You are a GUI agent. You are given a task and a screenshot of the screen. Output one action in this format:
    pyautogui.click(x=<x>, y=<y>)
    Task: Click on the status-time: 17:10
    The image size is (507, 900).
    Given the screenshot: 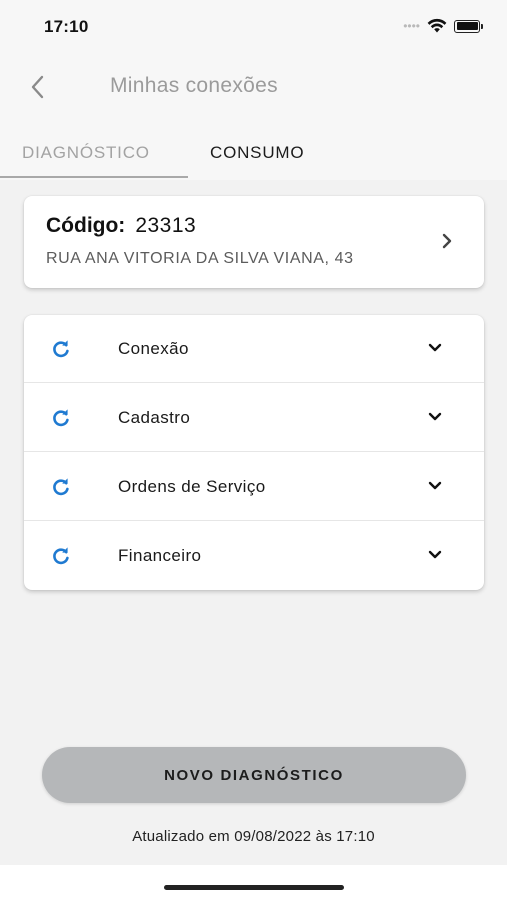 What is the action you would take?
    pyautogui.click(x=66, y=26)
    